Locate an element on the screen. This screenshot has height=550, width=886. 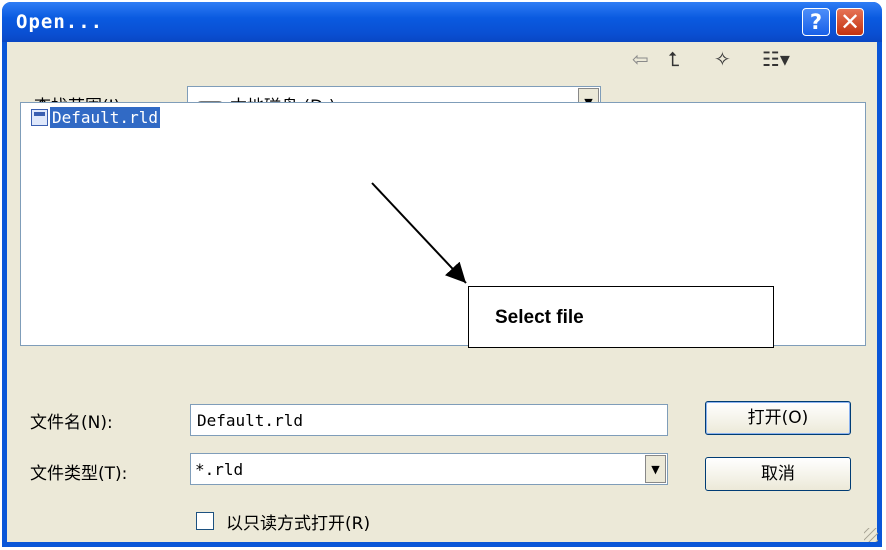
resize-grip-icon is located at coordinates (871, 535).